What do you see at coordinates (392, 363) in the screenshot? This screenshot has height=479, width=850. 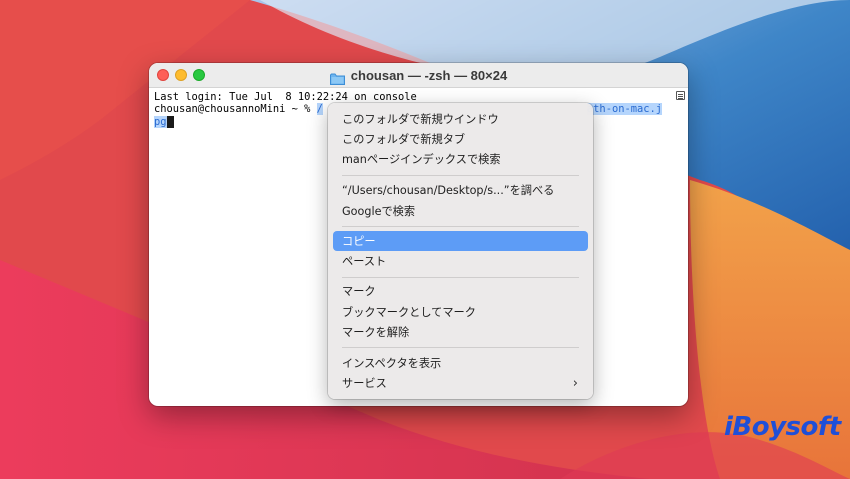 I see `menu-item-label: インスペクタを表示` at bounding box center [392, 363].